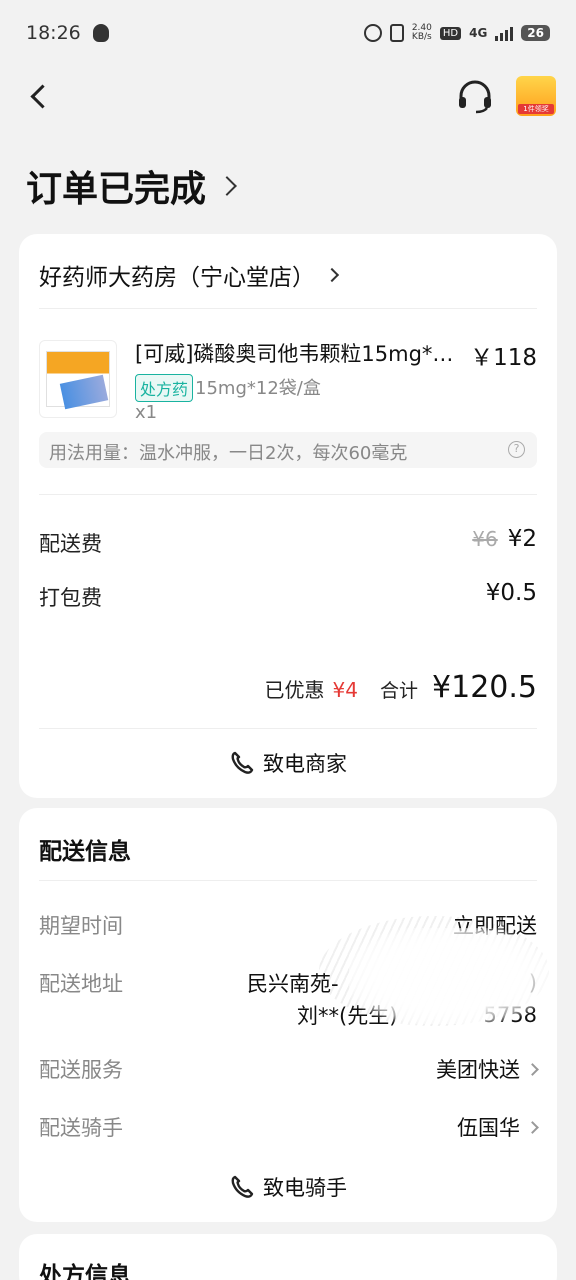 This screenshot has height=1280, width=576. What do you see at coordinates (488, 1128) in the screenshot?
I see `rider-value: 伍国华` at bounding box center [488, 1128].